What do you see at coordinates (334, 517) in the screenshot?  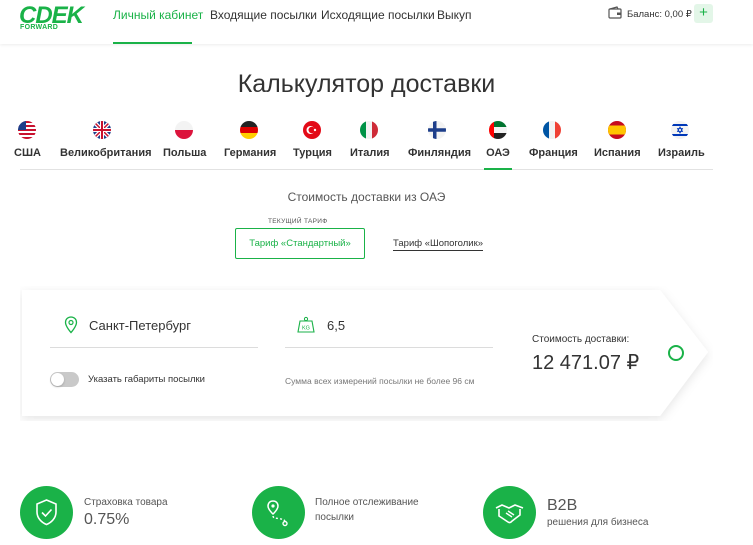 I see `tracking-title-line2: посылки` at bounding box center [334, 517].